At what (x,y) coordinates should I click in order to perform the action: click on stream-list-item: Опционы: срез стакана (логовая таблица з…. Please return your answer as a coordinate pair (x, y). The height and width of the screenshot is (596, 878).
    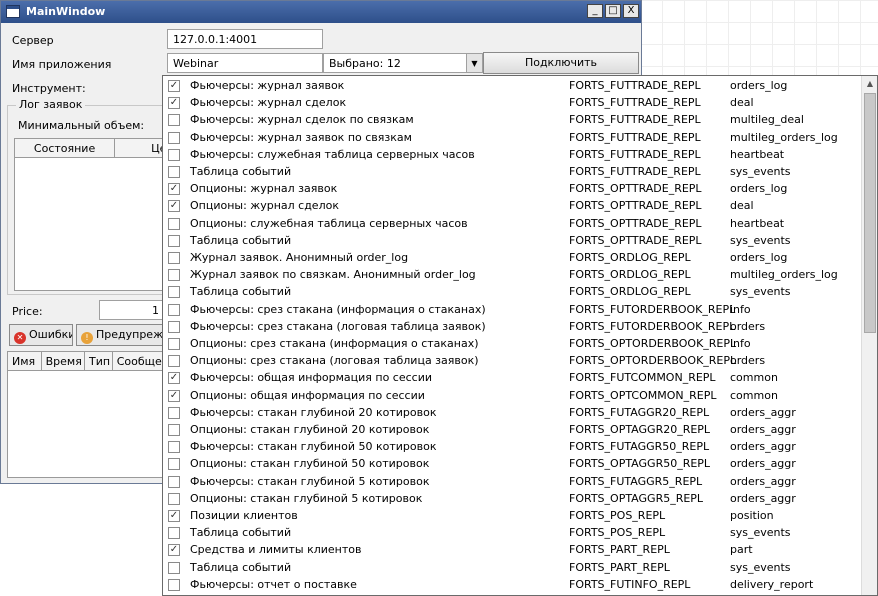
    Looking at the image, I should click on (513, 360).